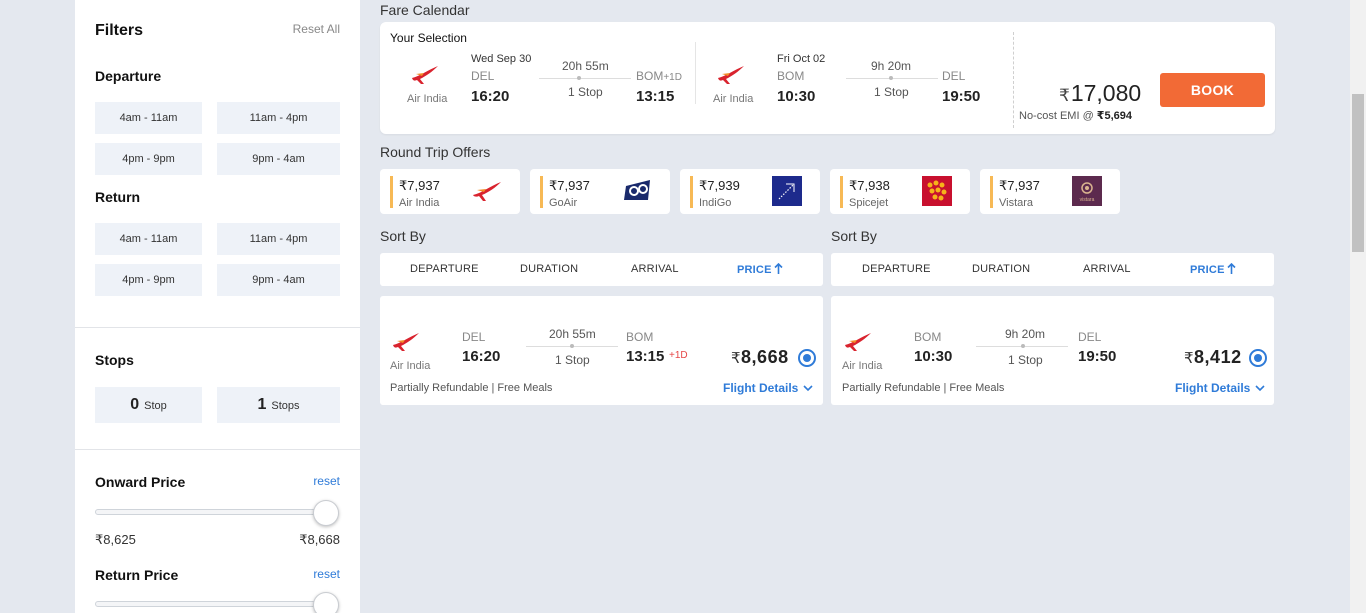 The width and height of the screenshot is (1366, 613). What do you see at coordinates (148, 280) in the screenshot?
I see `return-slot-evening: 4pm - 9pm` at bounding box center [148, 280].